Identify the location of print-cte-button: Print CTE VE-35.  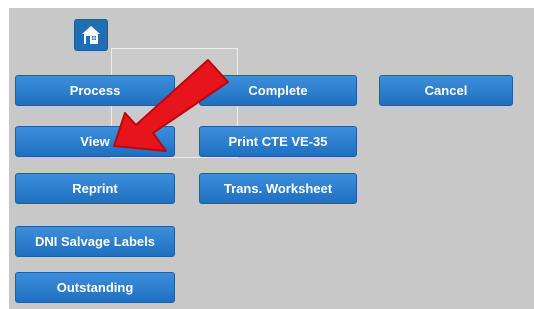
(278, 141).